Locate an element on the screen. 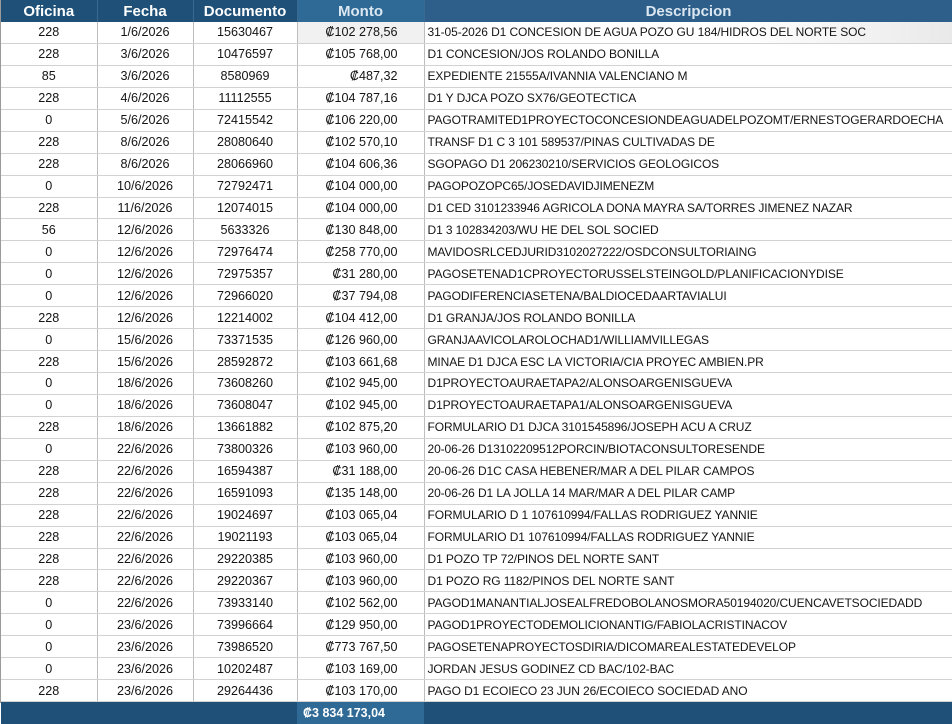  cell-documento: 73996664 is located at coordinates (245, 625).